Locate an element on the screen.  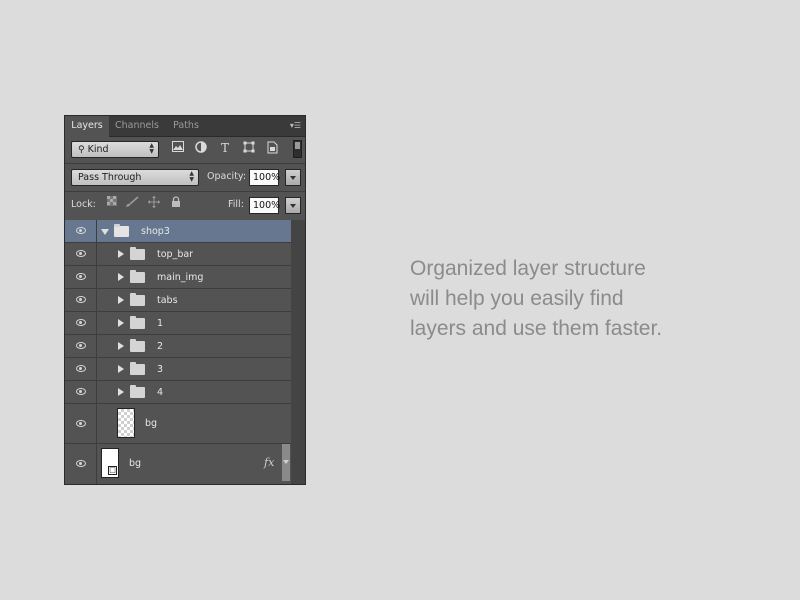
layer-row-4: 4 is located at coordinates (178, 392).